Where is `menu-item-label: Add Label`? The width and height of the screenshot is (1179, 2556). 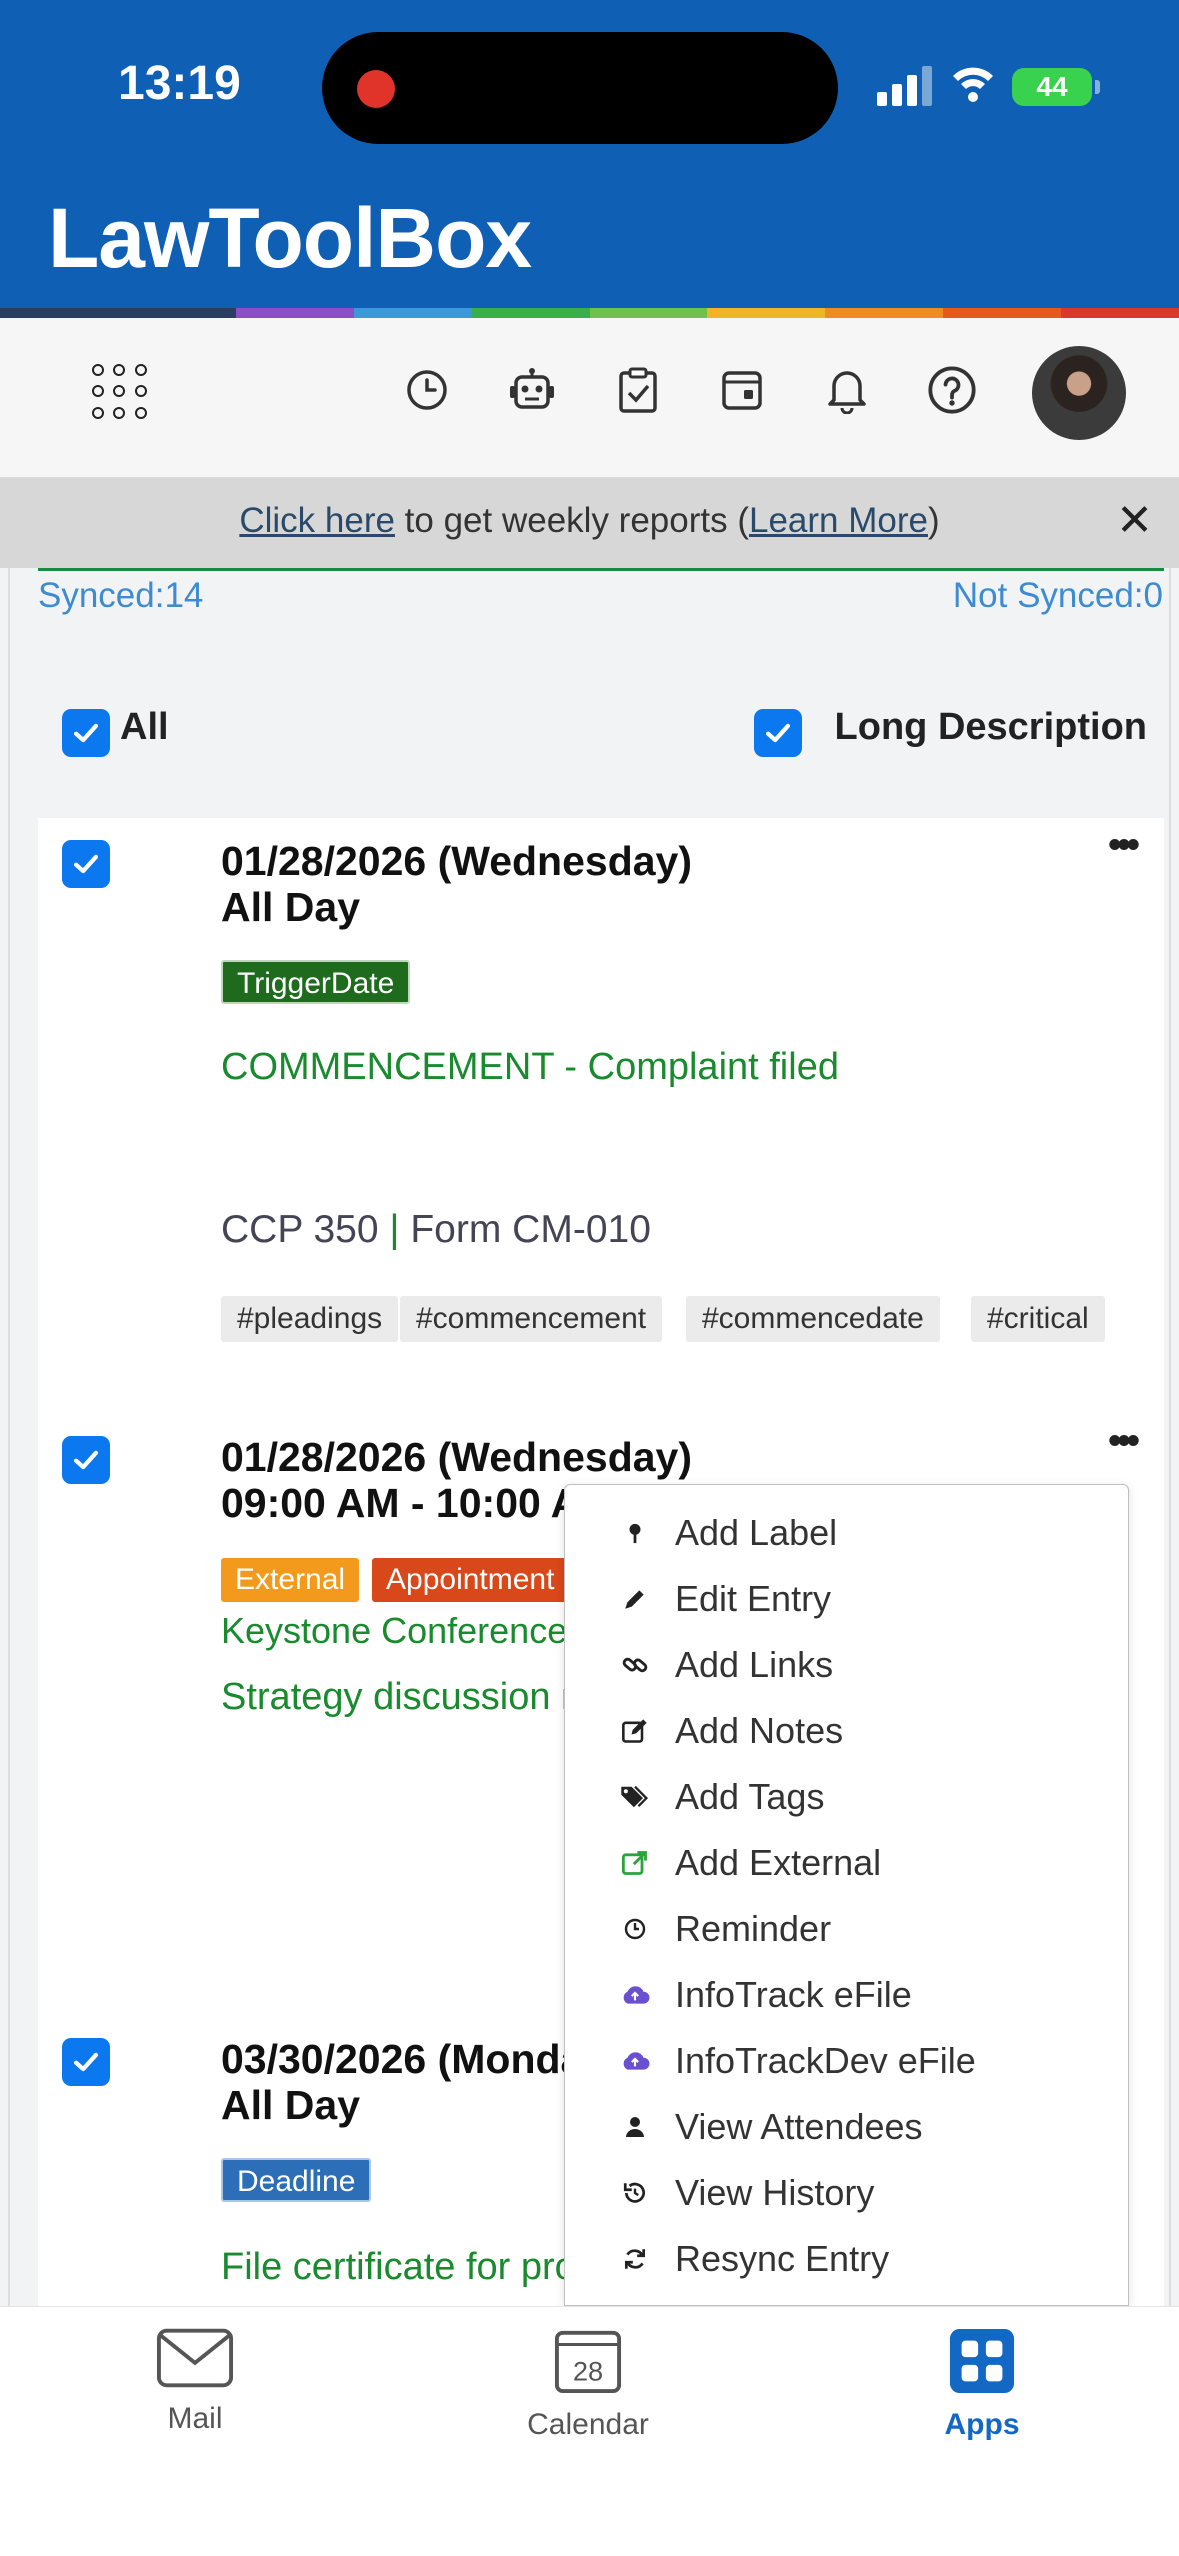 menu-item-label: Add Label is located at coordinates (756, 1532).